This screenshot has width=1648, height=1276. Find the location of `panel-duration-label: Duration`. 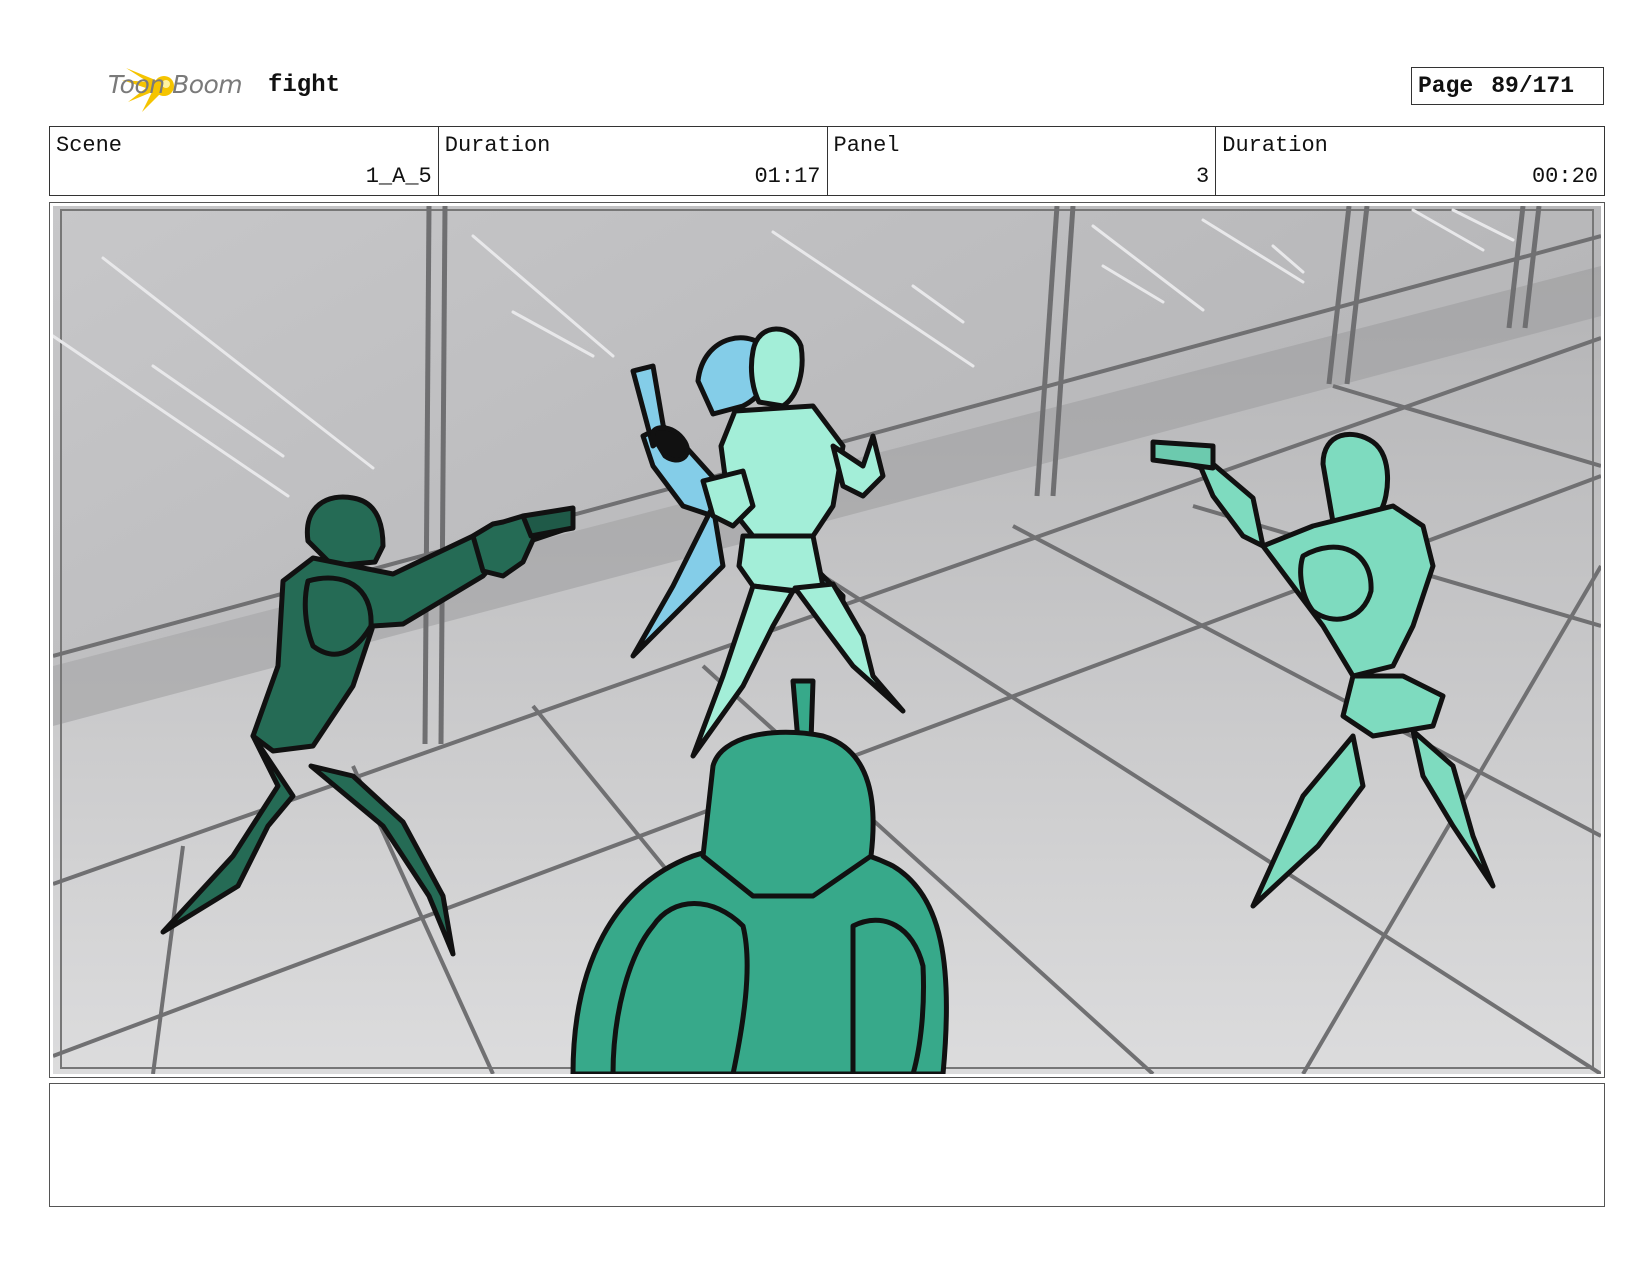

panel-duration-label: Duration is located at coordinates (1275, 145).